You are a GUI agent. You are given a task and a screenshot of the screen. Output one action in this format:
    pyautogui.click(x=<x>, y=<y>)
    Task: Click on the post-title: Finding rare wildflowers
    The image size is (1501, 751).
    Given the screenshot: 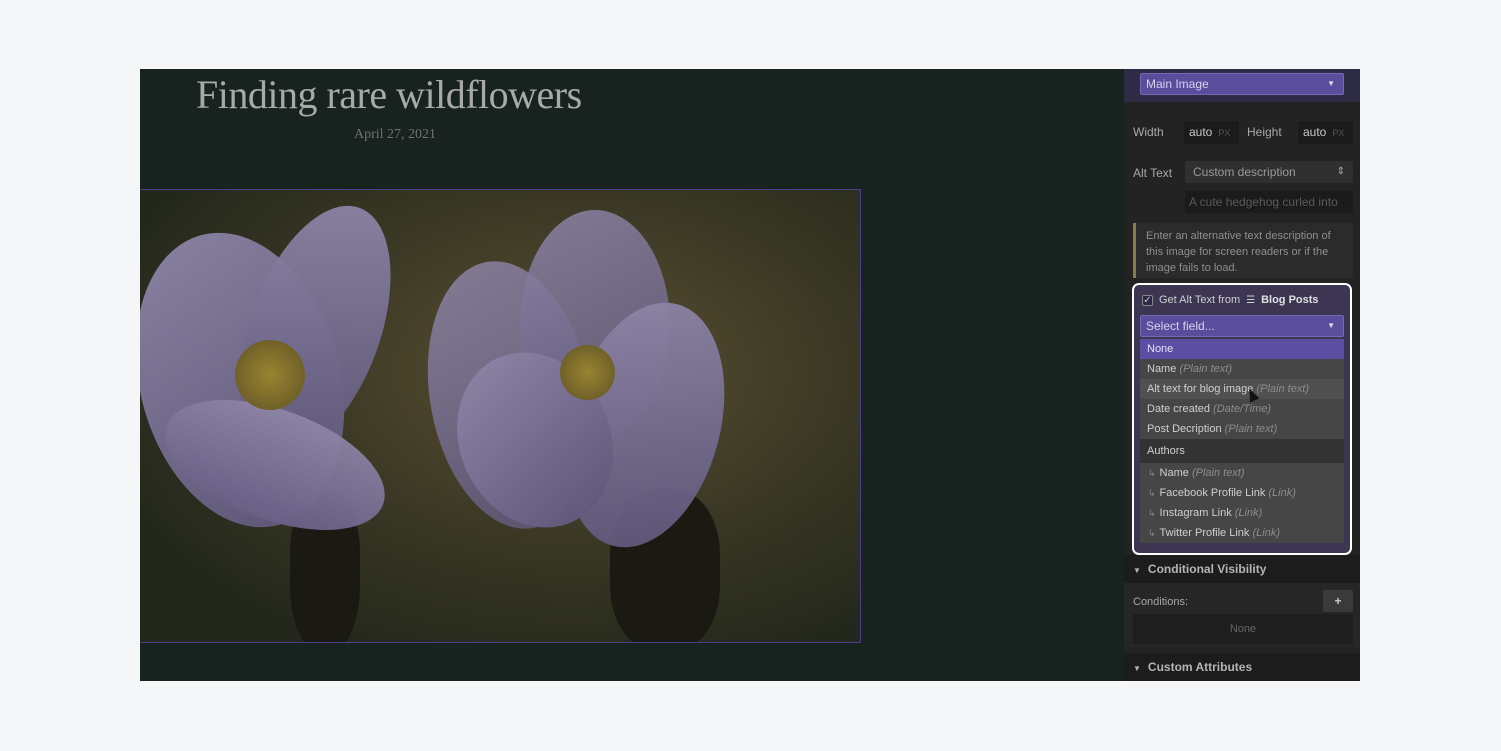 What is the action you would take?
    pyautogui.click(x=389, y=94)
    